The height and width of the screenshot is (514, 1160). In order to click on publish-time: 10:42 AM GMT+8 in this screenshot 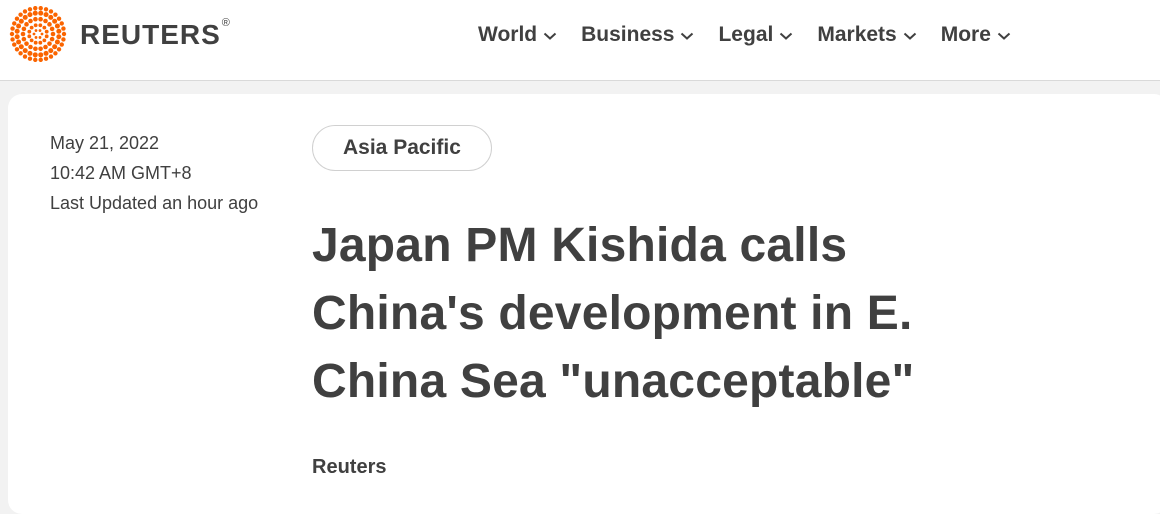, I will do `click(121, 173)`.